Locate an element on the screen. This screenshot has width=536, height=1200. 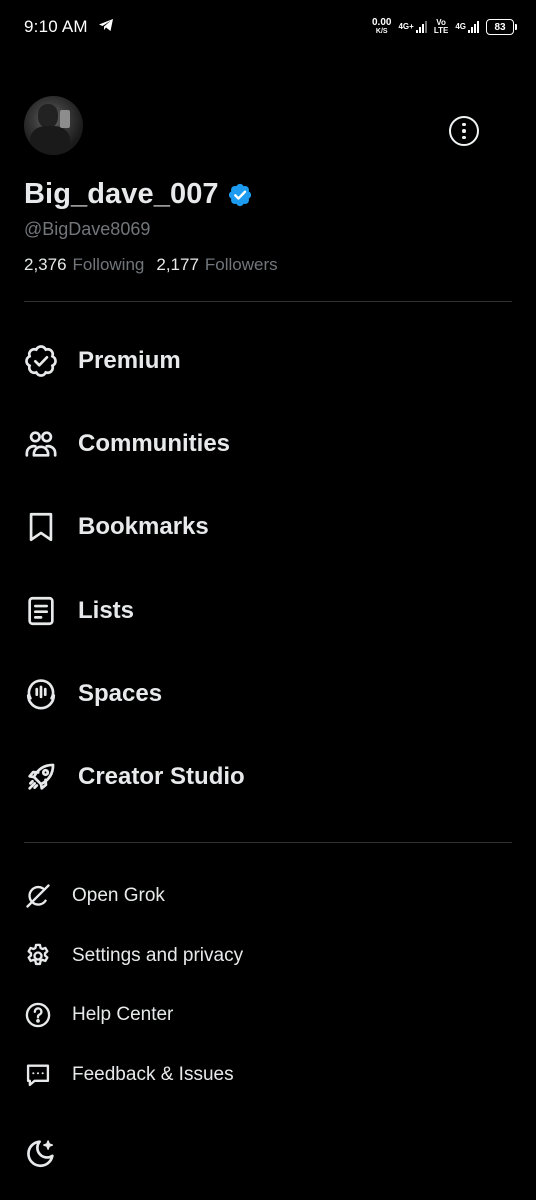
menu-item-communities: Communities is located at coordinates (268, 444).